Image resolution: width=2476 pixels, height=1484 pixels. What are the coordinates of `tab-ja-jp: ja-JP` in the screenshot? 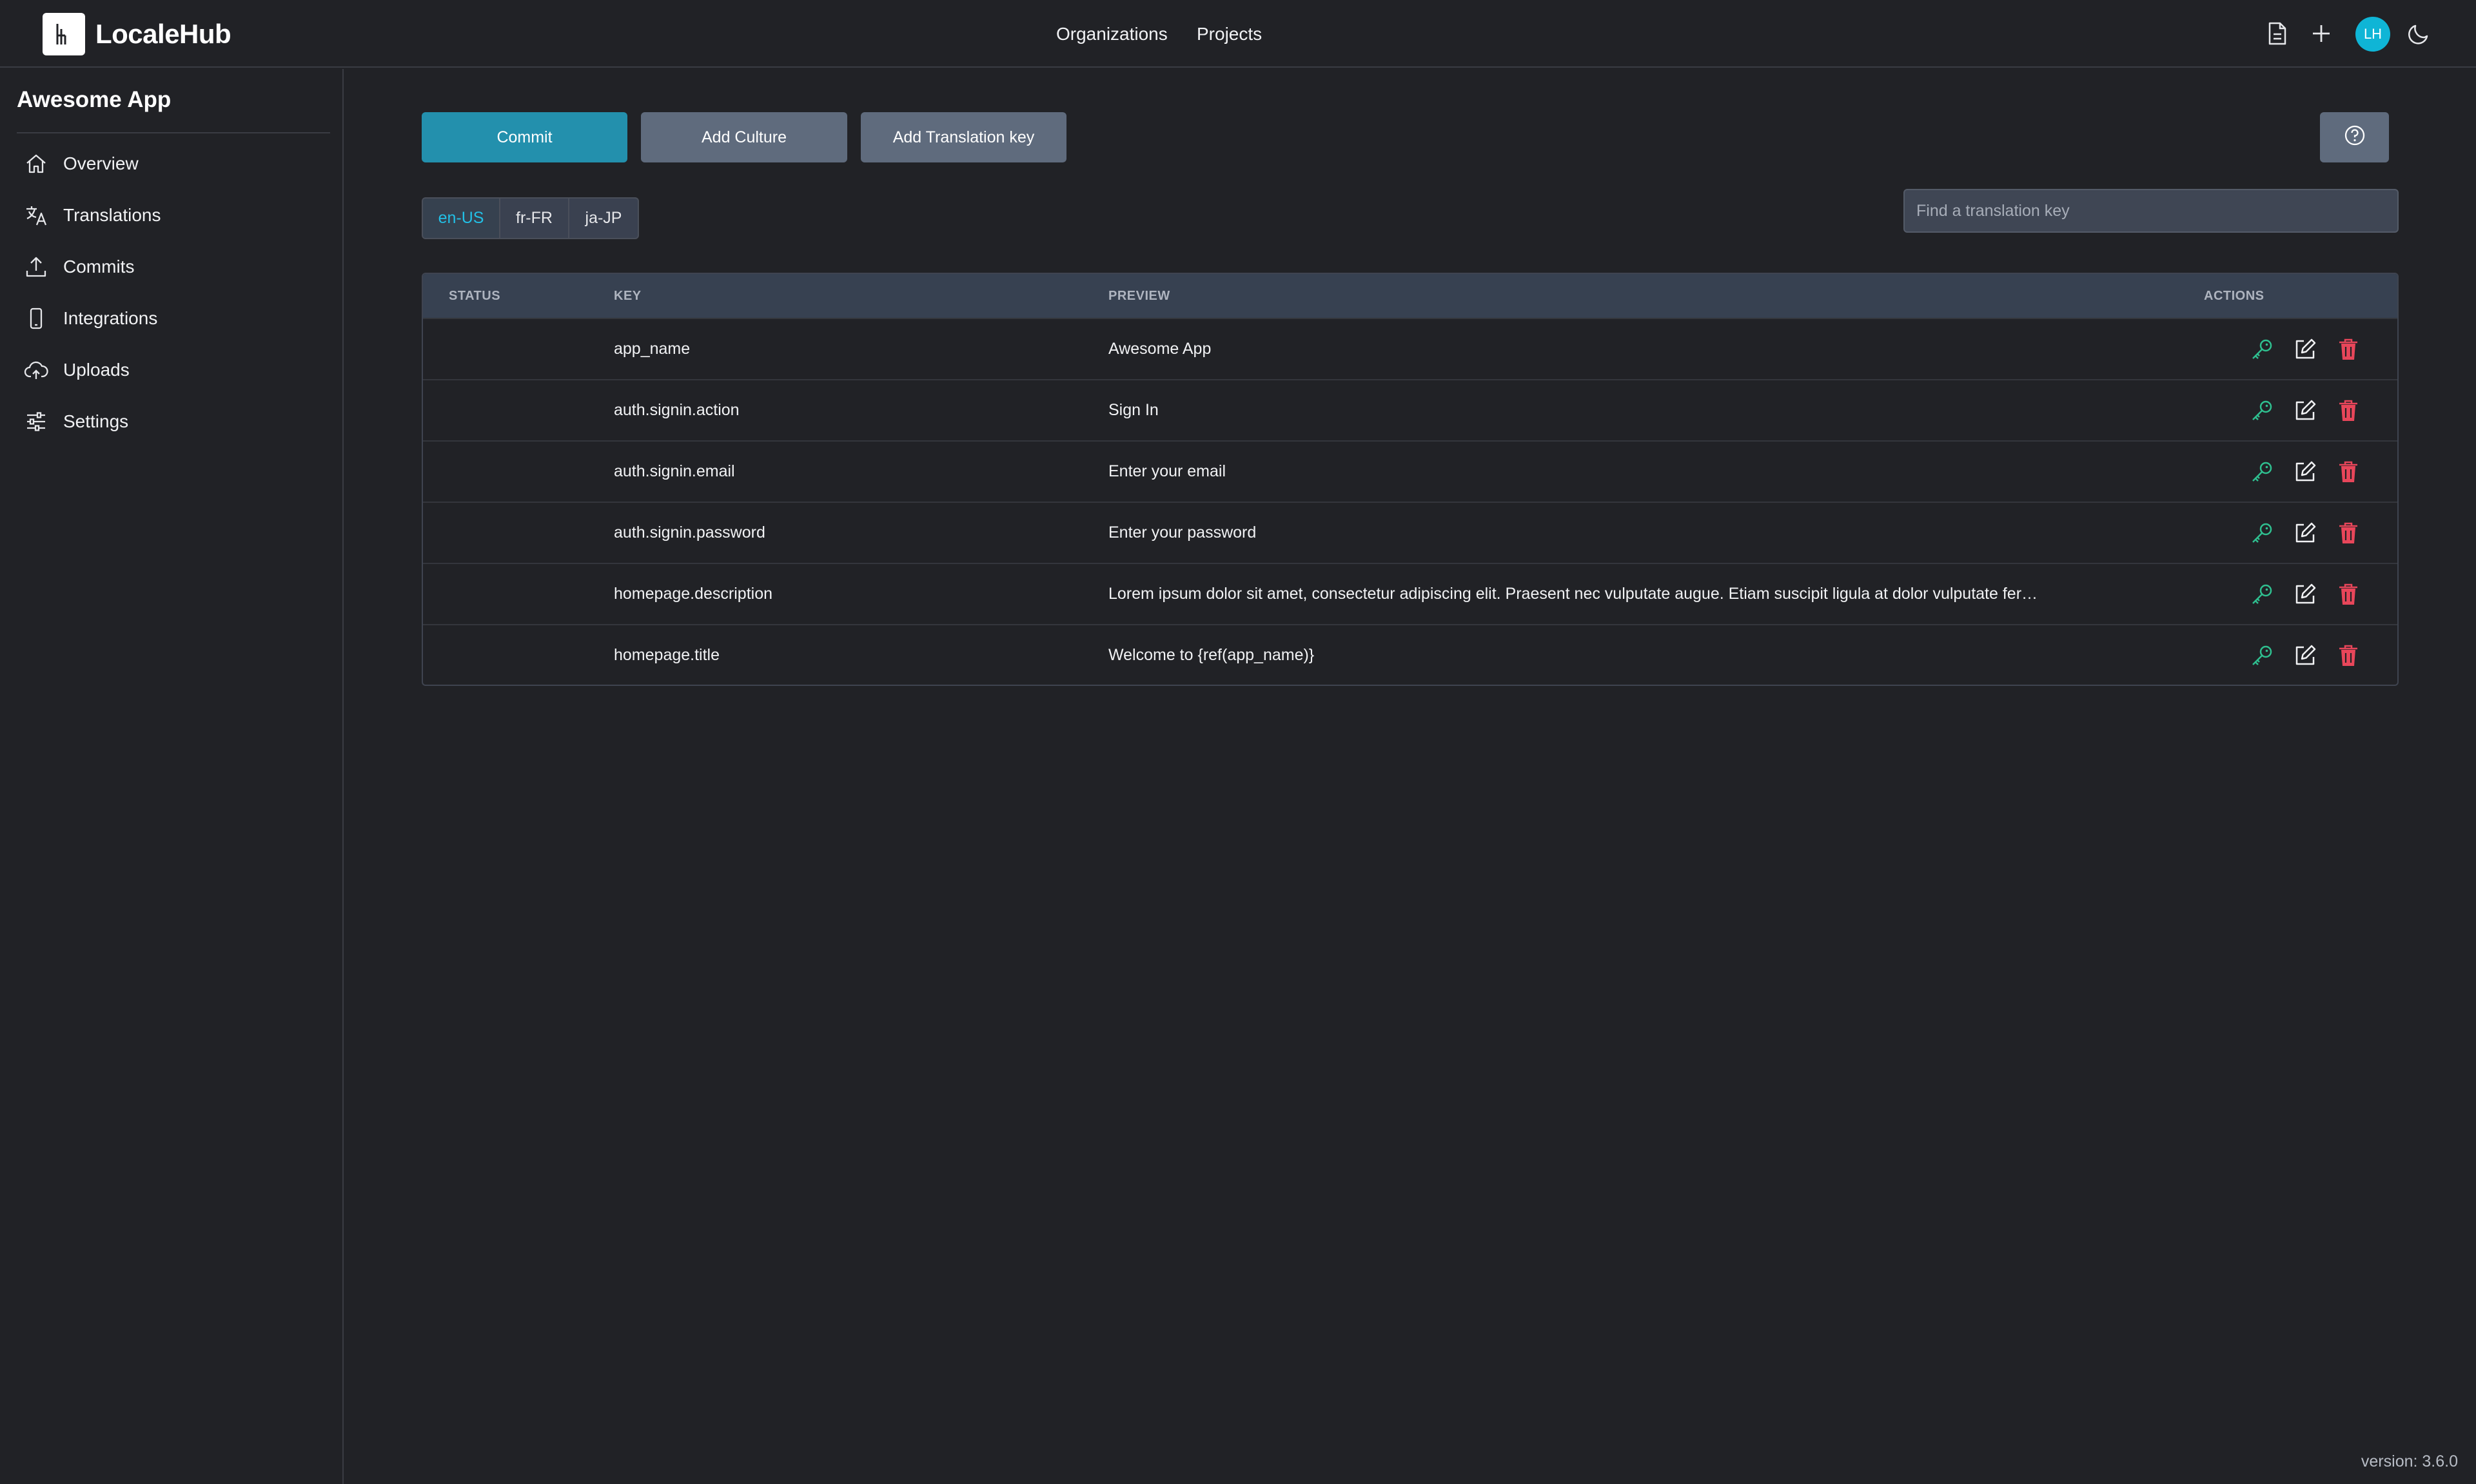 It's located at (603, 218).